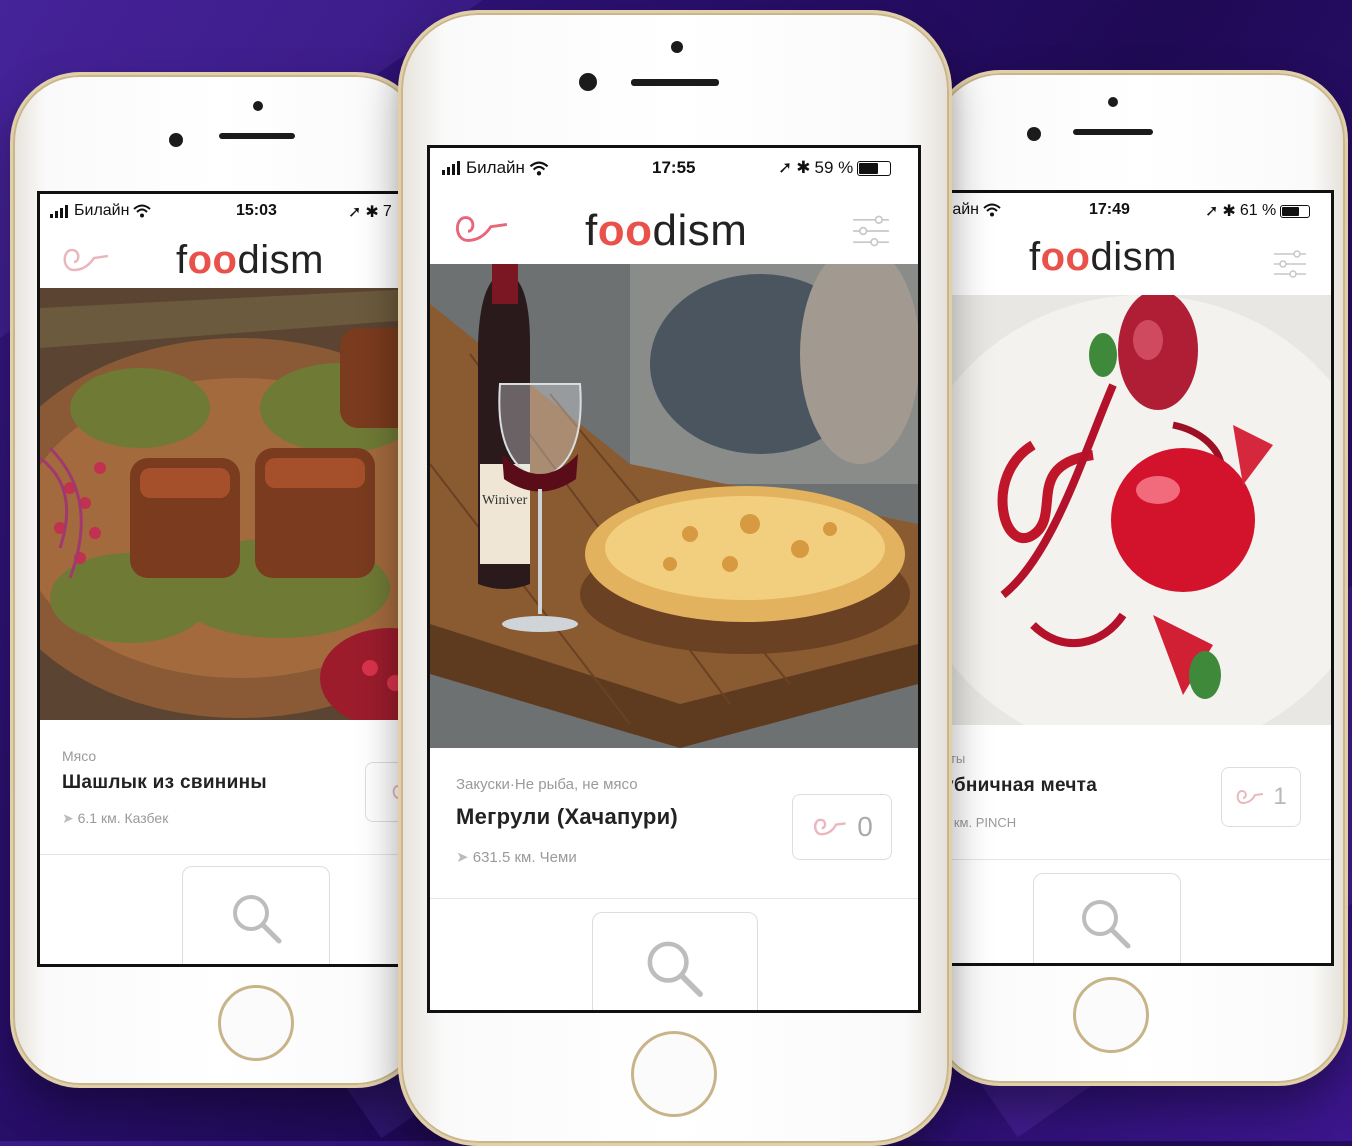 This screenshot has width=1352, height=1146. I want to click on card-title: Шашлык из свинины, so click(164, 783).